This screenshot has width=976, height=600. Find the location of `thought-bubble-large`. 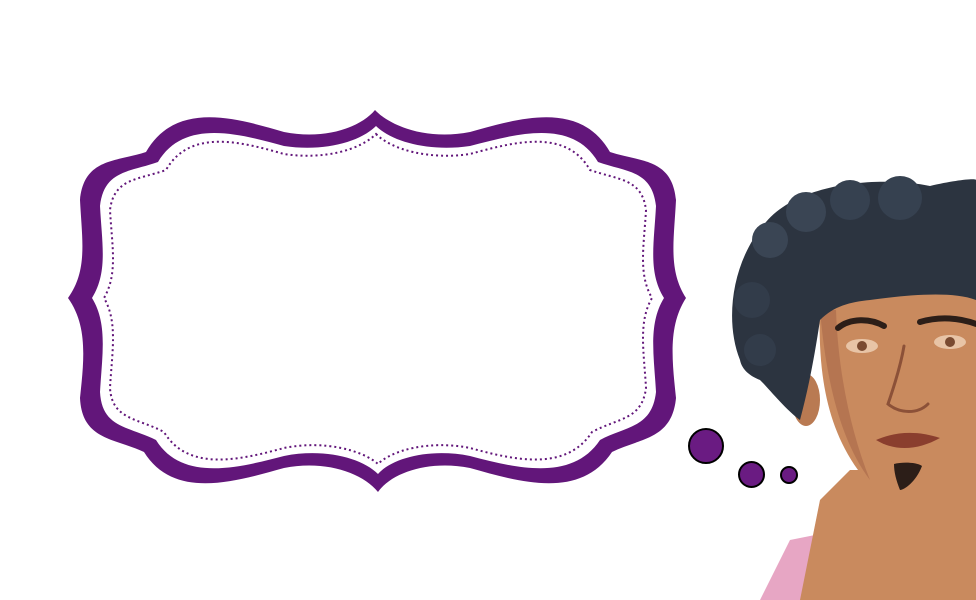

thought-bubble-large is located at coordinates (706, 446).